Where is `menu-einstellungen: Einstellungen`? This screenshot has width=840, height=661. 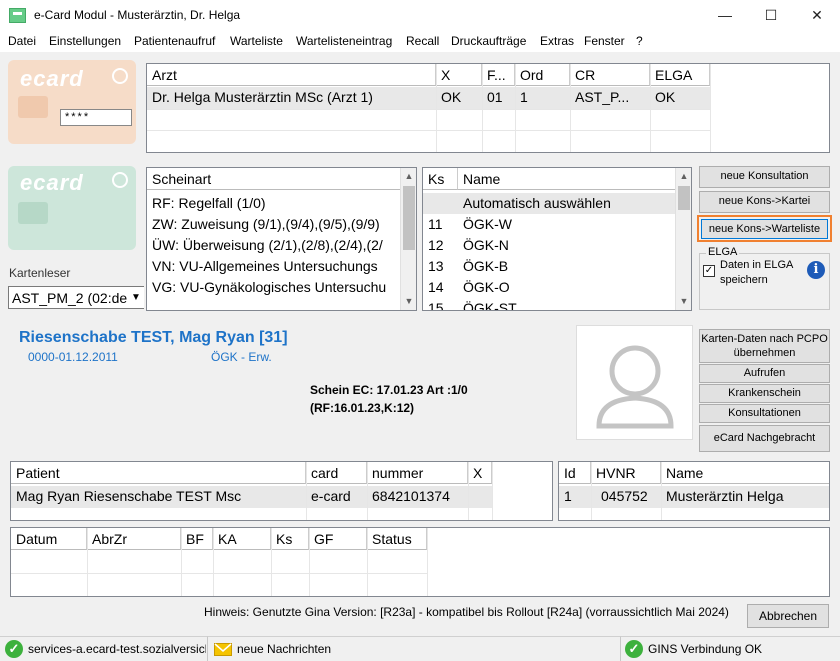
menu-einstellungen: Einstellungen is located at coordinates (85, 41).